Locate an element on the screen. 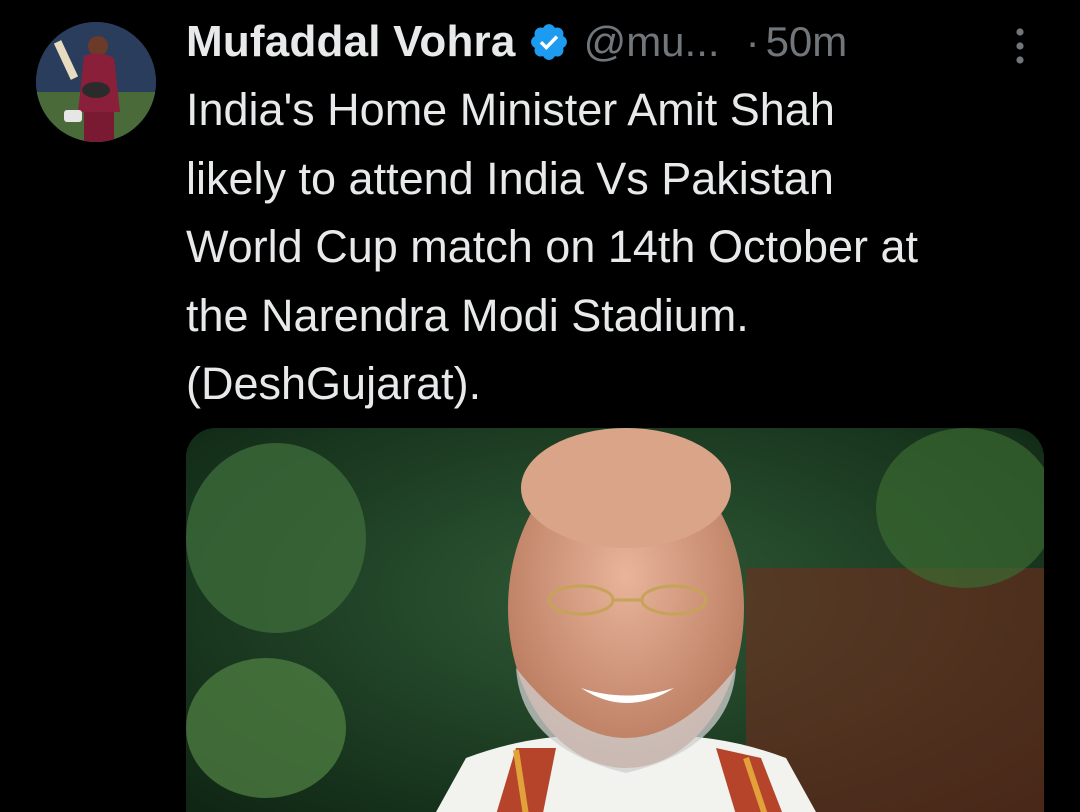 Image resolution: width=1080 pixels, height=812 pixels. avatar-image is located at coordinates (96, 82).